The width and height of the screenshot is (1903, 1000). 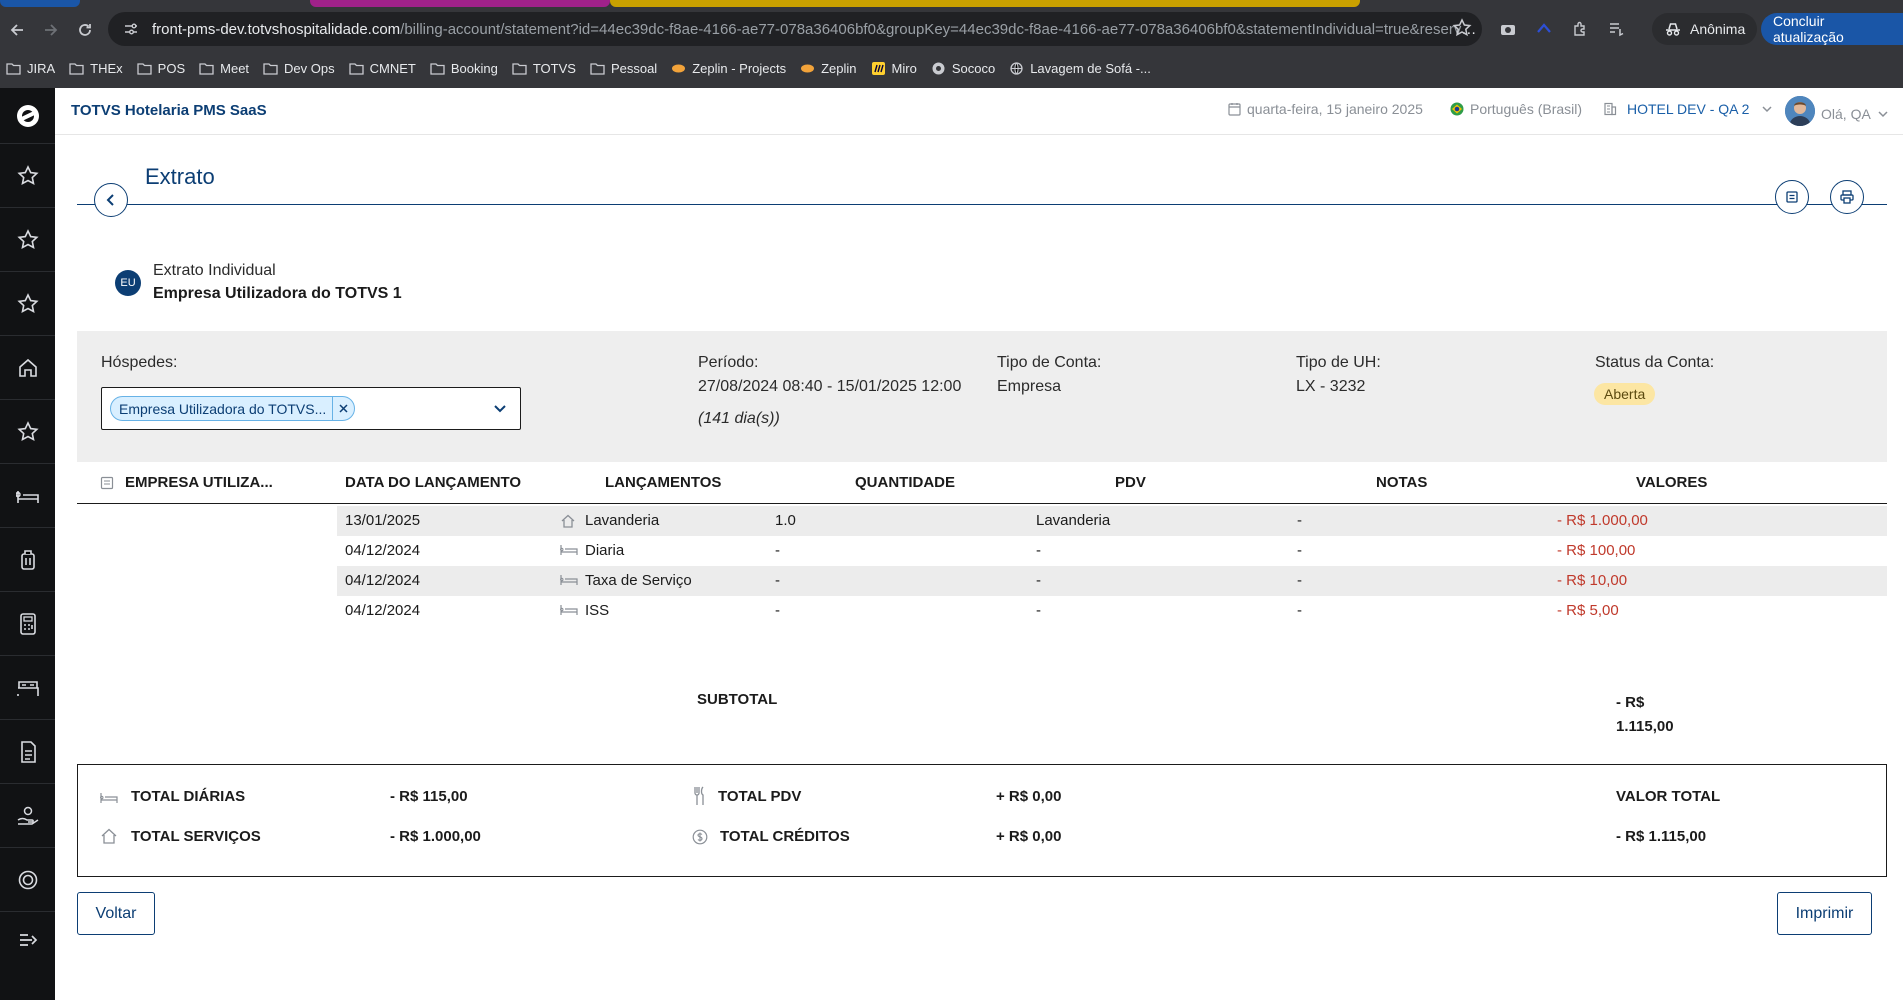 What do you see at coordinates (1673, 29) in the screenshot?
I see `incognito-icon` at bounding box center [1673, 29].